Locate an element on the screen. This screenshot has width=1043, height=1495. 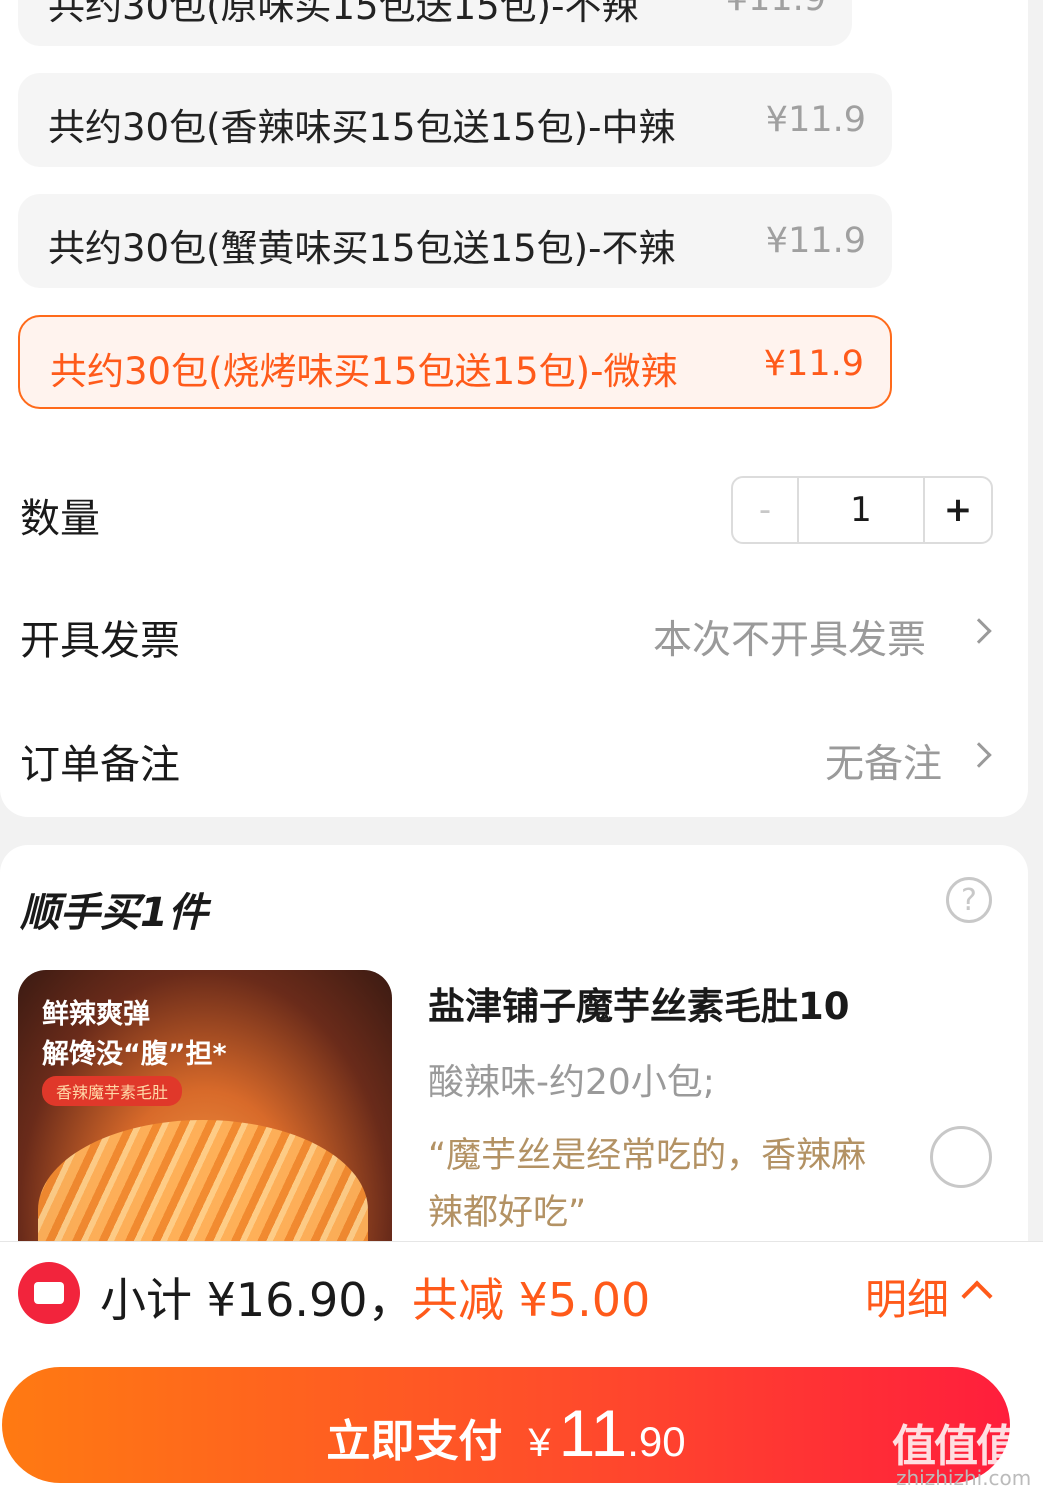
product-image: 鲜辣爽弹 解馋没“腹”担* 香辣魔芋素毛肚 is located at coordinates (205, 1120).